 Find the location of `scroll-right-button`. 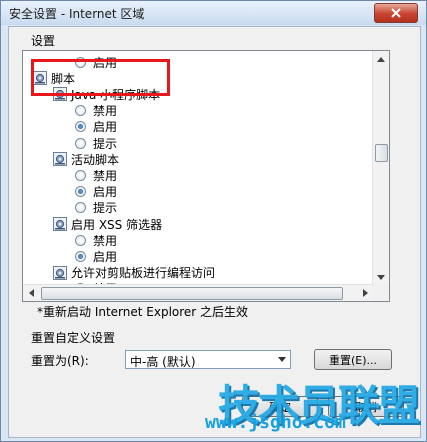

scroll-right-button is located at coordinates (365, 293).